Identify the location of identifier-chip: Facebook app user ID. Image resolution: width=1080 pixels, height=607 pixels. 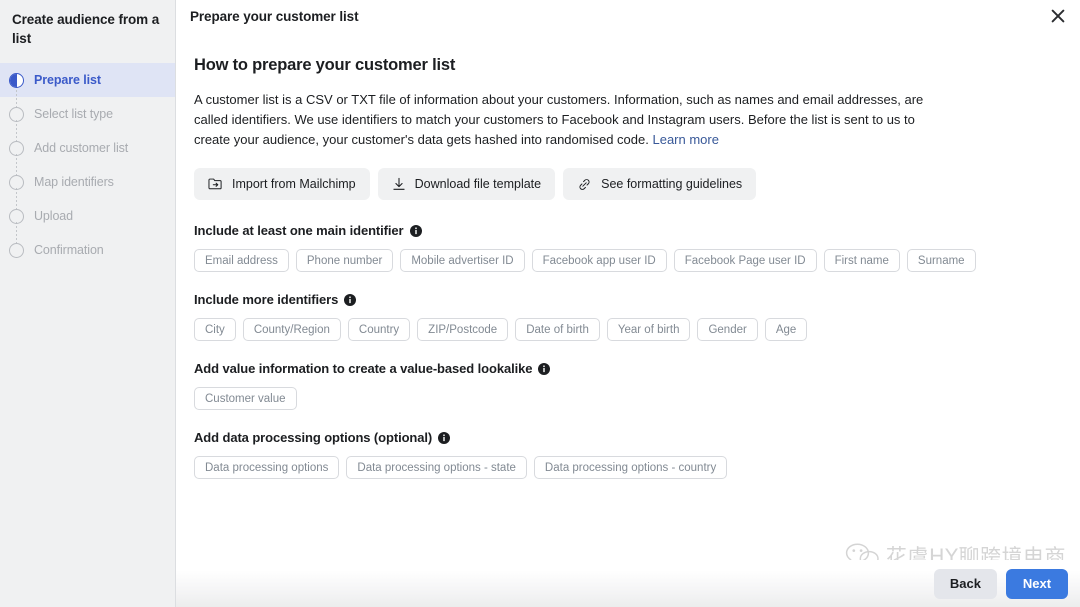
(599, 260).